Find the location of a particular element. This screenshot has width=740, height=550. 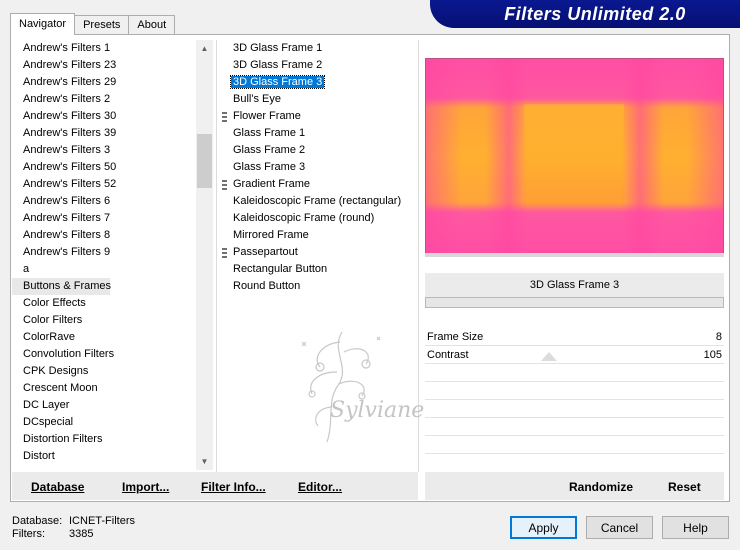

filter-item-label: Passepartout is located at coordinates (265, 252).